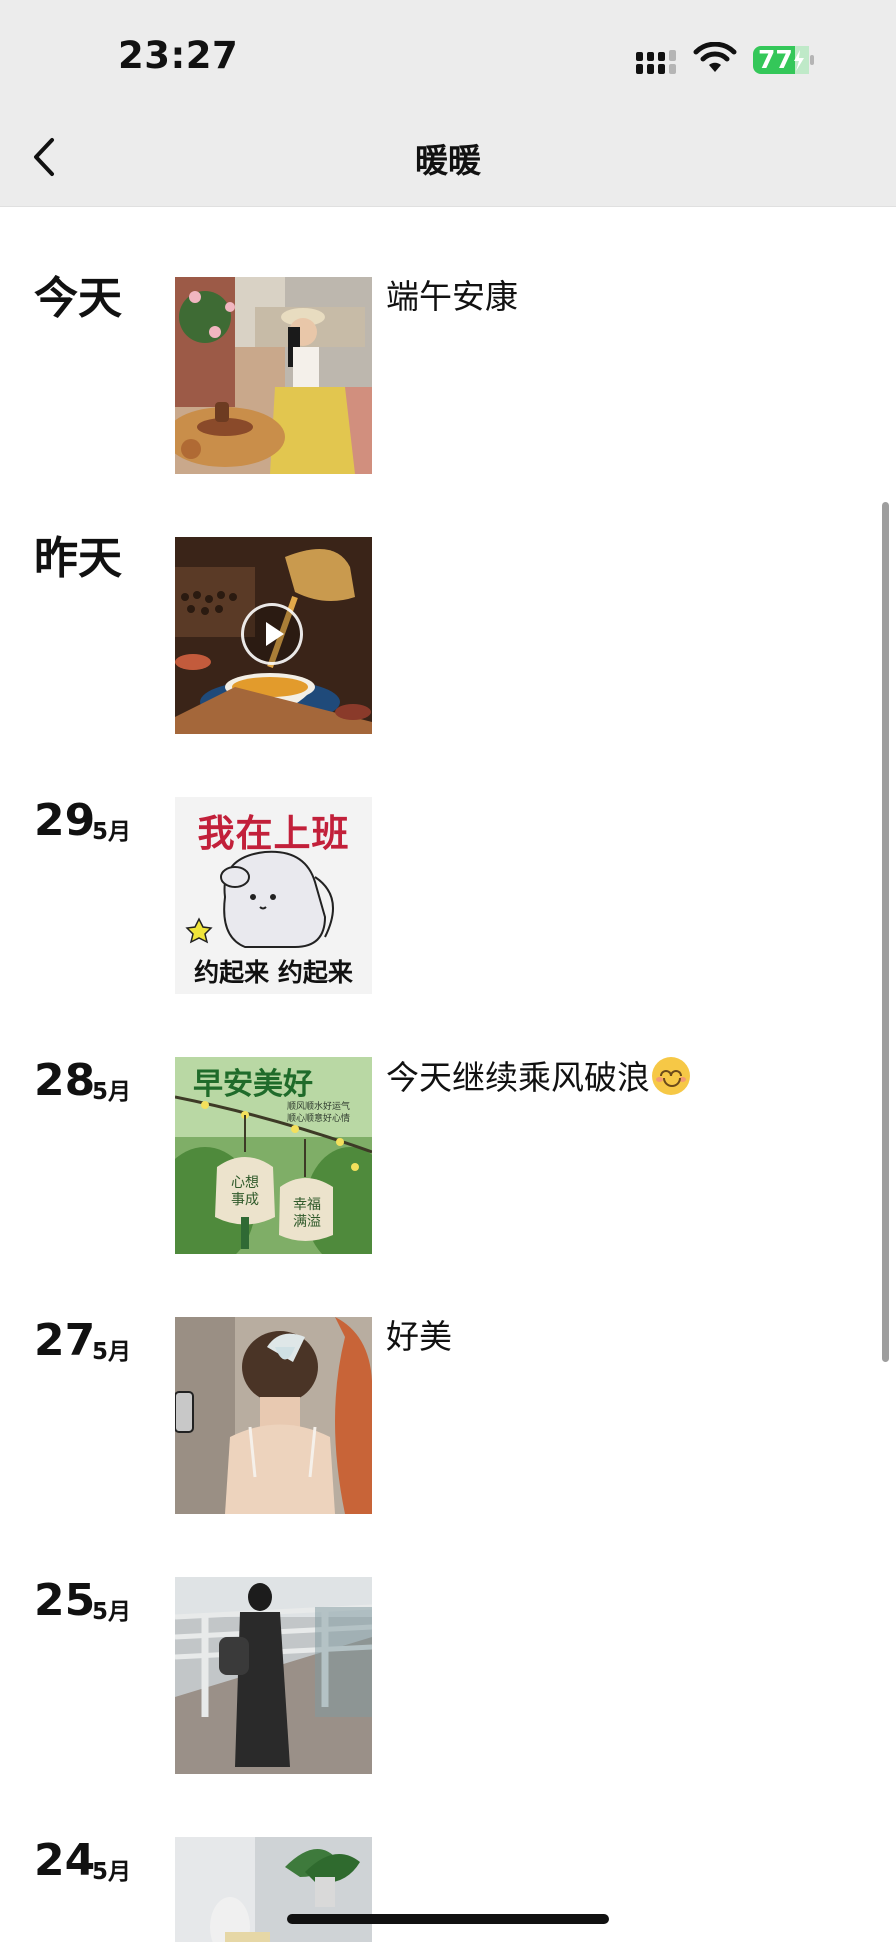 Image resolution: width=896 pixels, height=1942 pixels. I want to click on smiley-emoji-icon, so click(671, 1076).